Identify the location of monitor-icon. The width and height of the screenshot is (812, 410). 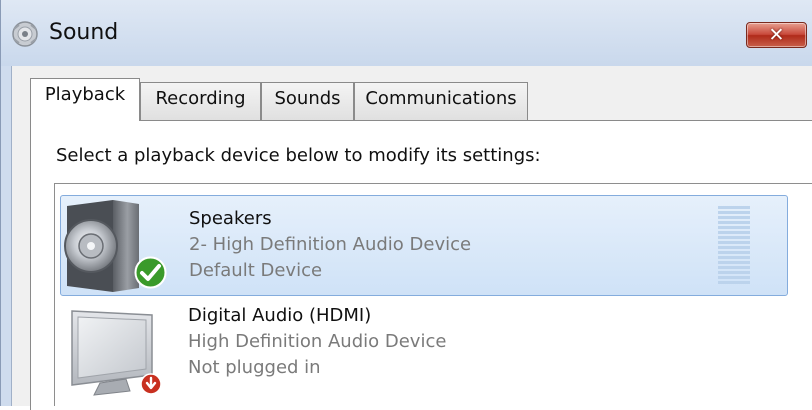
(120, 353).